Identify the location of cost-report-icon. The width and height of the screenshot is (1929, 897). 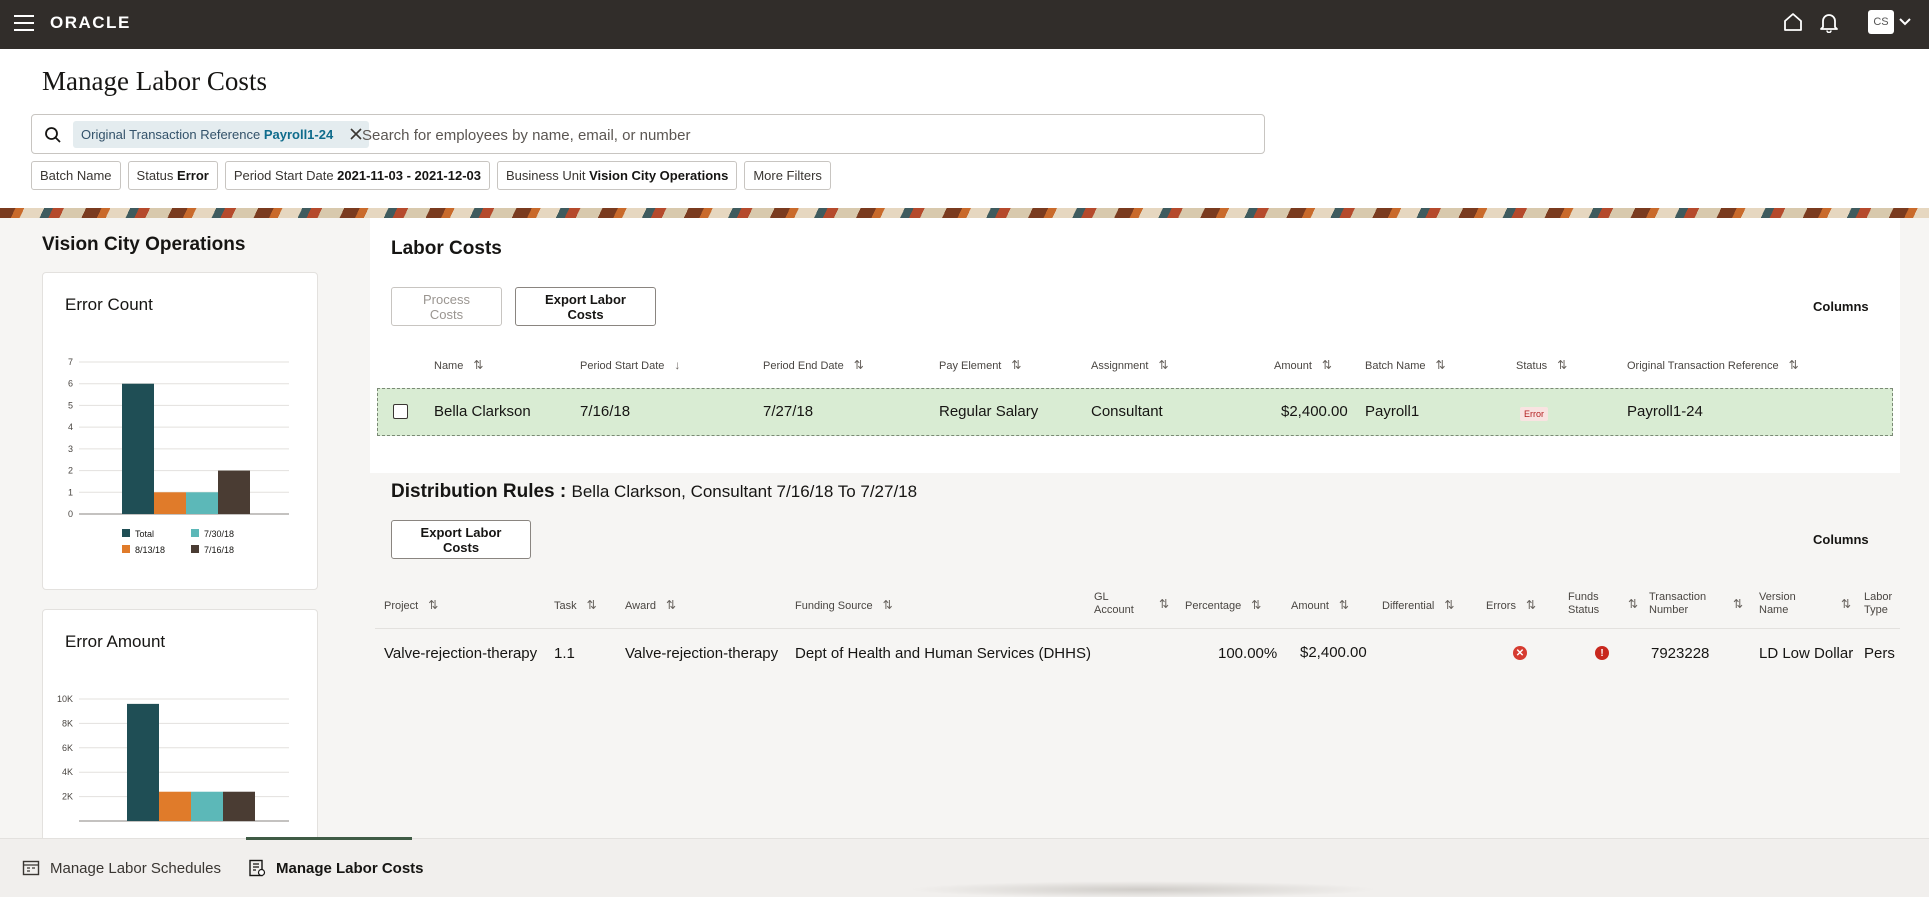
(257, 868).